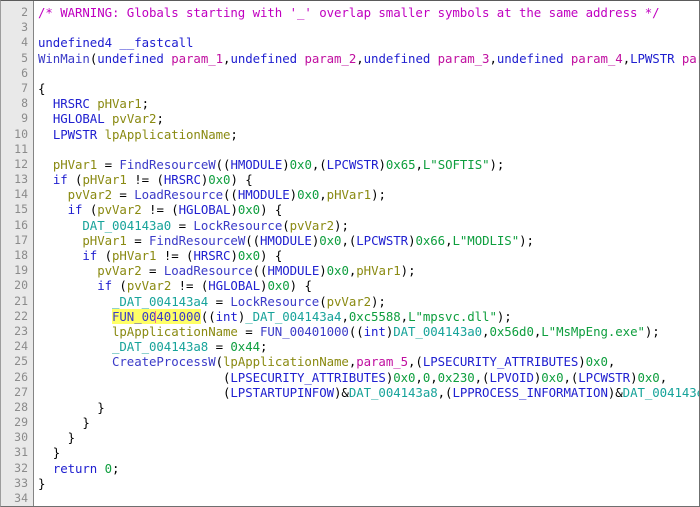 Image resolution: width=700 pixels, height=507 pixels. What do you see at coordinates (293, 270) in the screenshot?
I see `code-token: HMODULE` at bounding box center [293, 270].